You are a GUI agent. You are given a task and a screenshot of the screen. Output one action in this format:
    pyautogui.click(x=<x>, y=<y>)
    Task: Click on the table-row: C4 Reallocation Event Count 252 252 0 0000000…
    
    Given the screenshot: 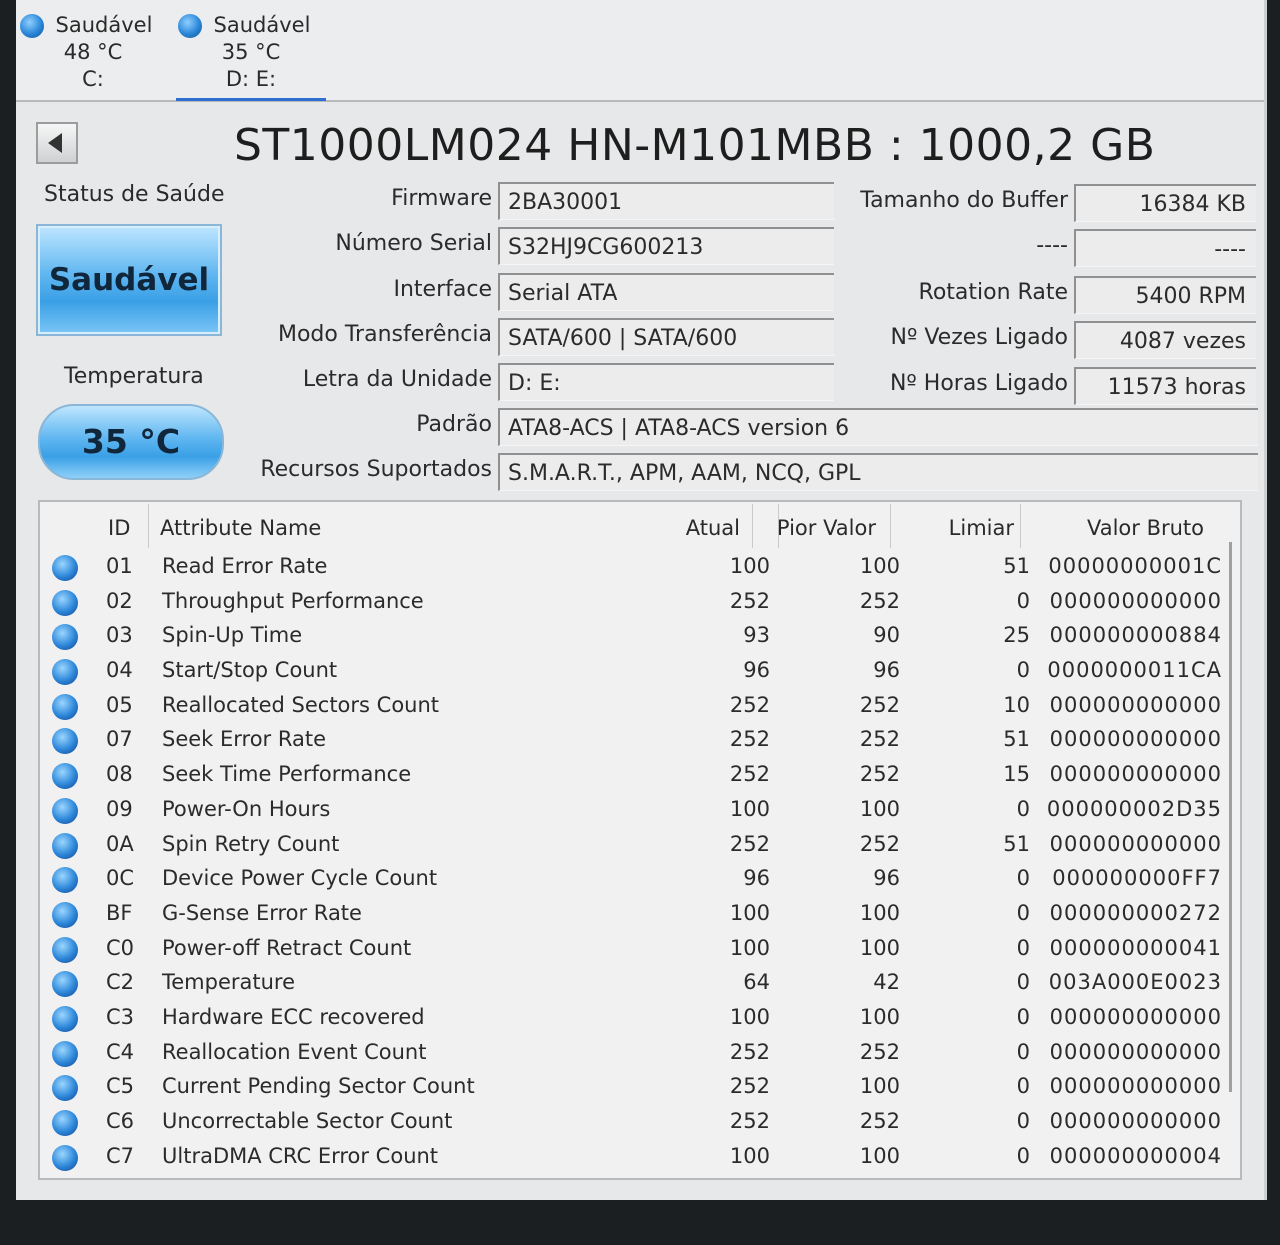 What is the action you would take?
    pyautogui.click(x=640, y=1053)
    